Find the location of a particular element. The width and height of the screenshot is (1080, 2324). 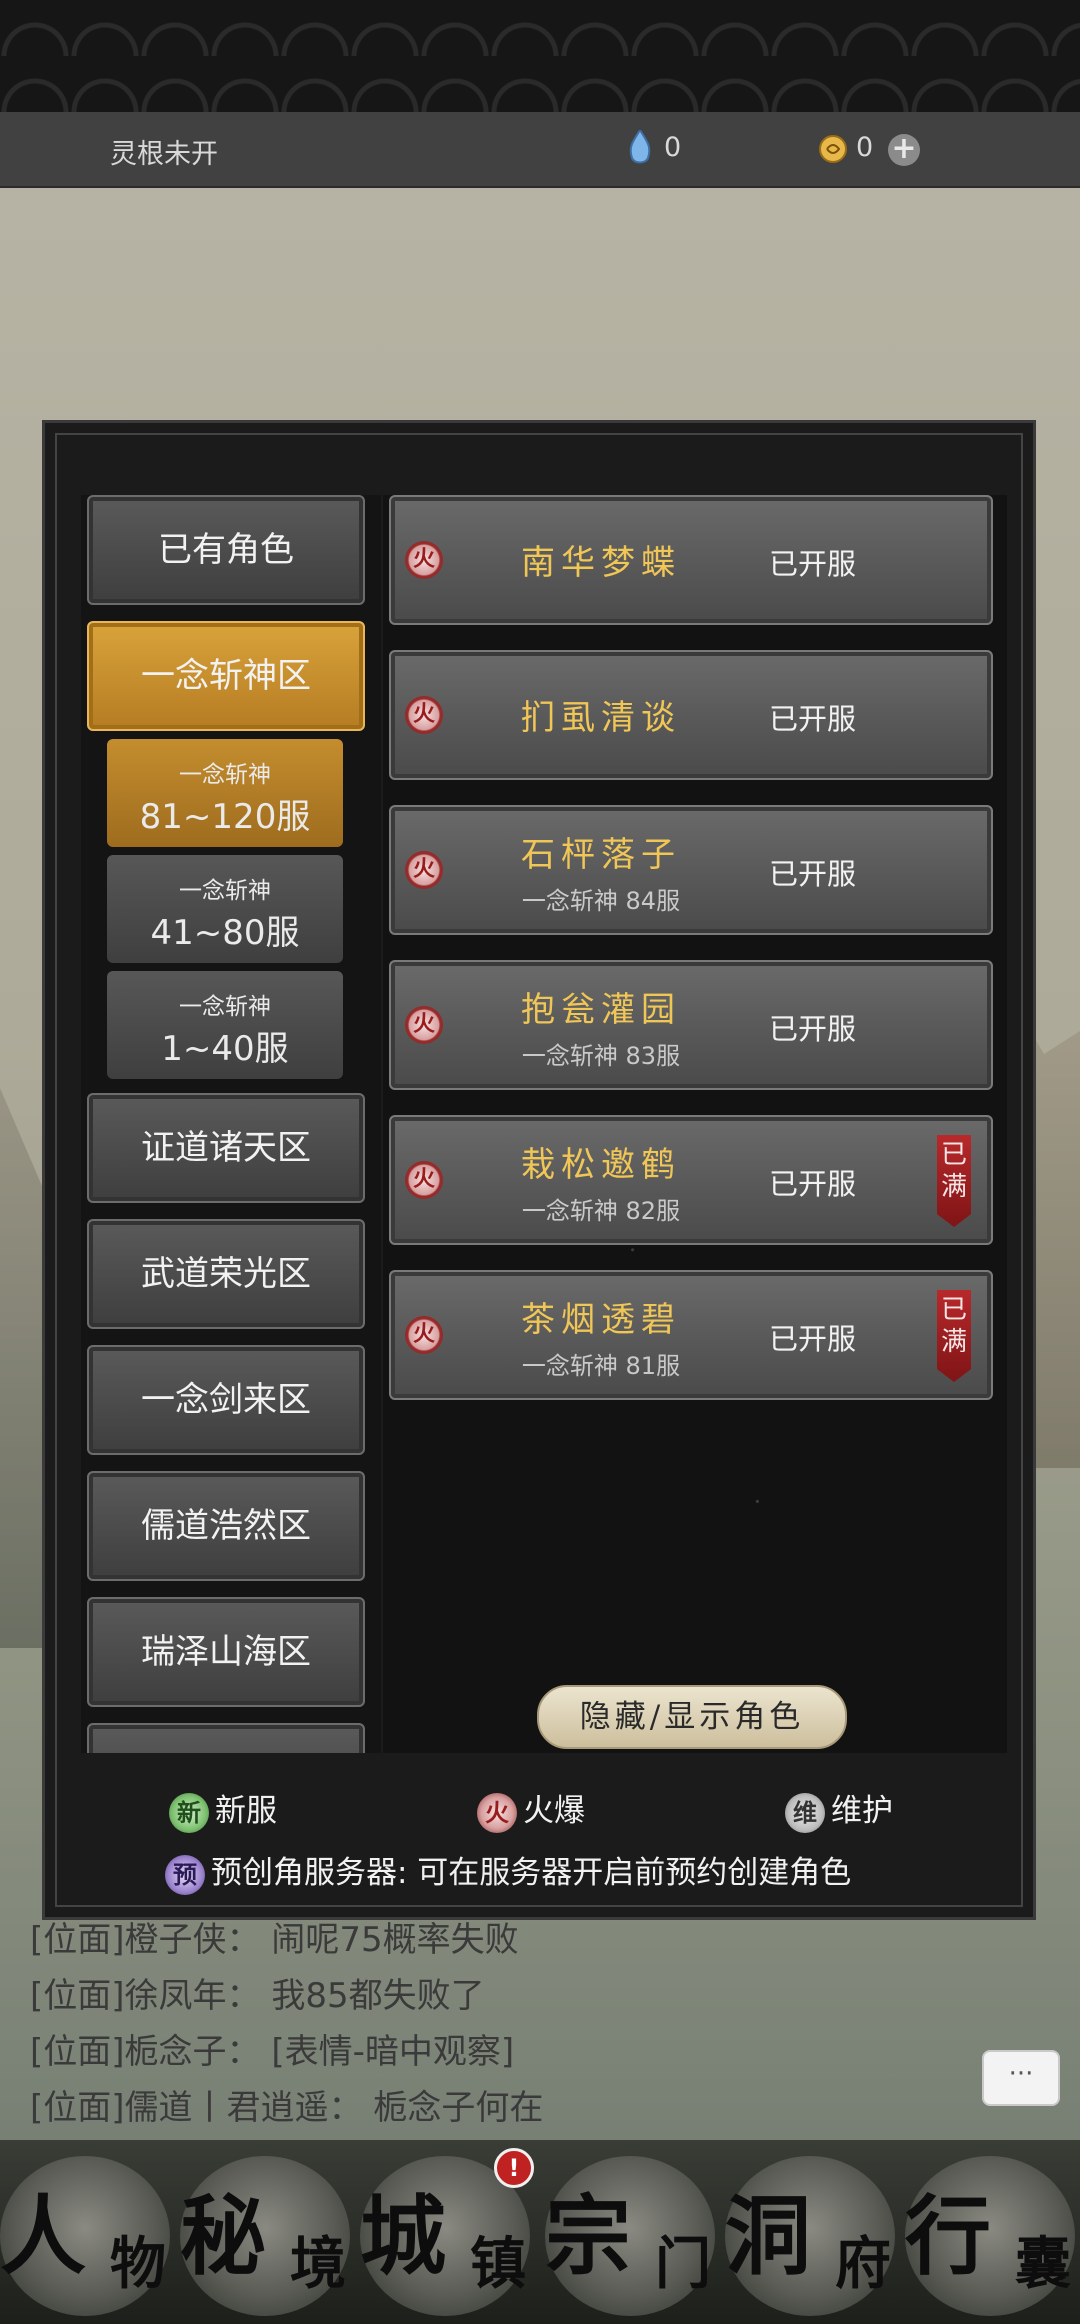

server-name: 南华梦蝶 is located at coordinates (601, 563).